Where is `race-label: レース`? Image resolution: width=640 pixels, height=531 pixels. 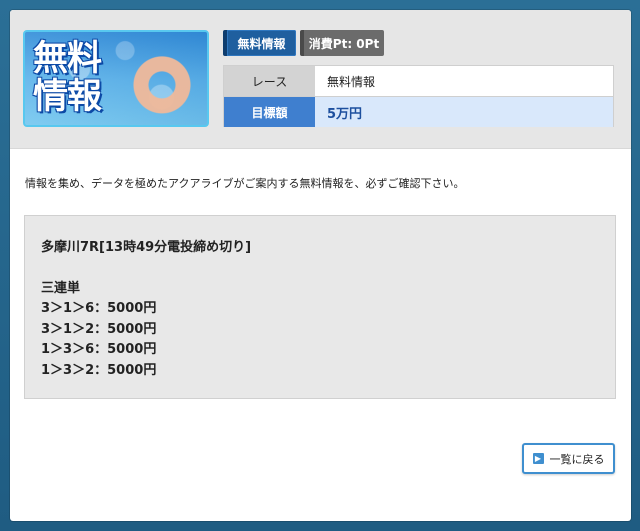 race-label: レース is located at coordinates (269, 81).